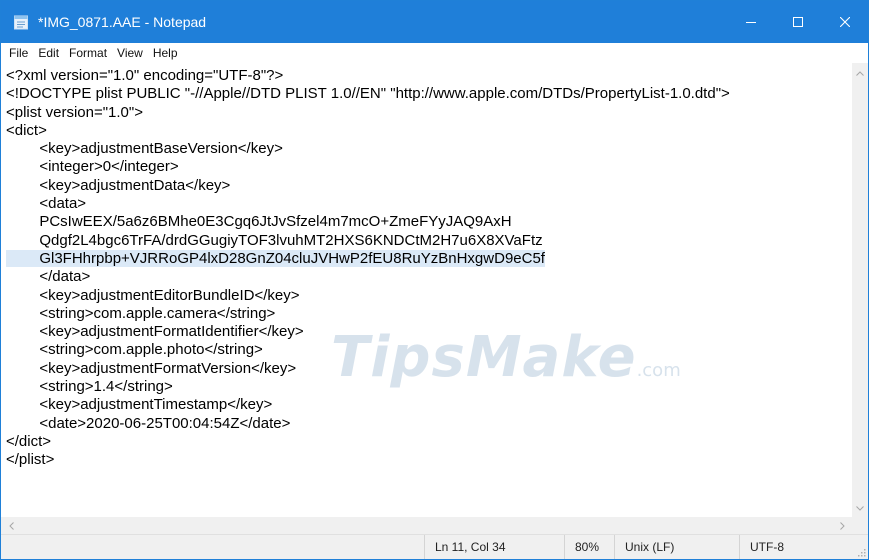  What do you see at coordinates (151, 368) in the screenshot?
I see `line-17: <key>adjustmentFormatVersion</key>` at bounding box center [151, 368].